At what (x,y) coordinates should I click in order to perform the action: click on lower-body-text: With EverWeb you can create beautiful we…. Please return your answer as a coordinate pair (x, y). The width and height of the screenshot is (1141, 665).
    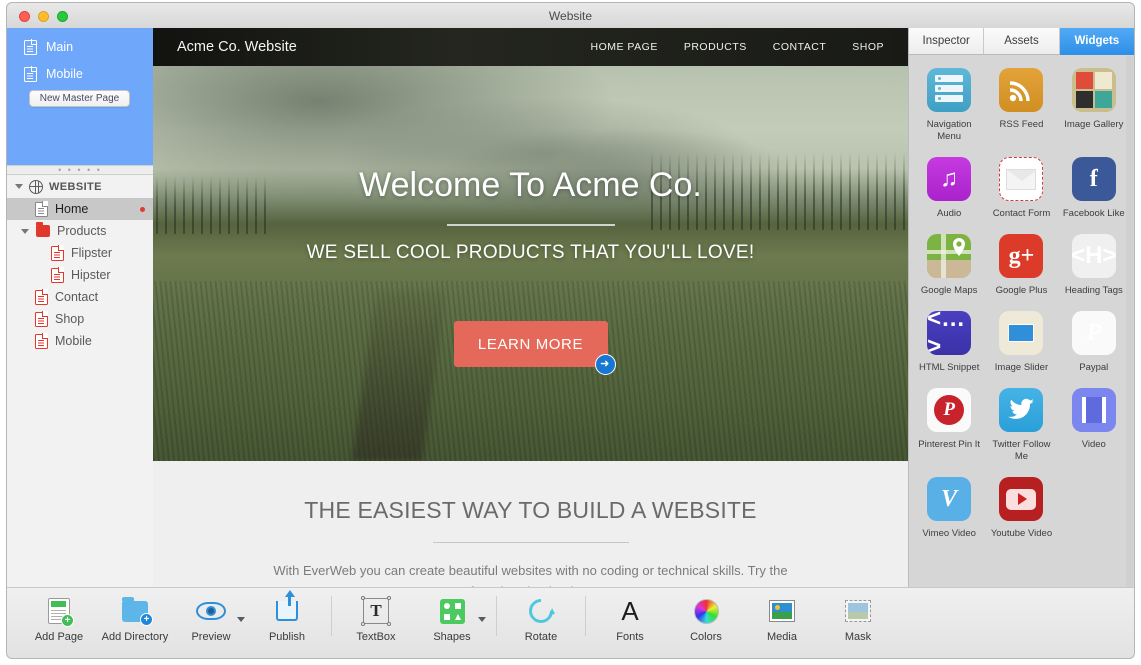
    Looking at the image, I should click on (530, 575).